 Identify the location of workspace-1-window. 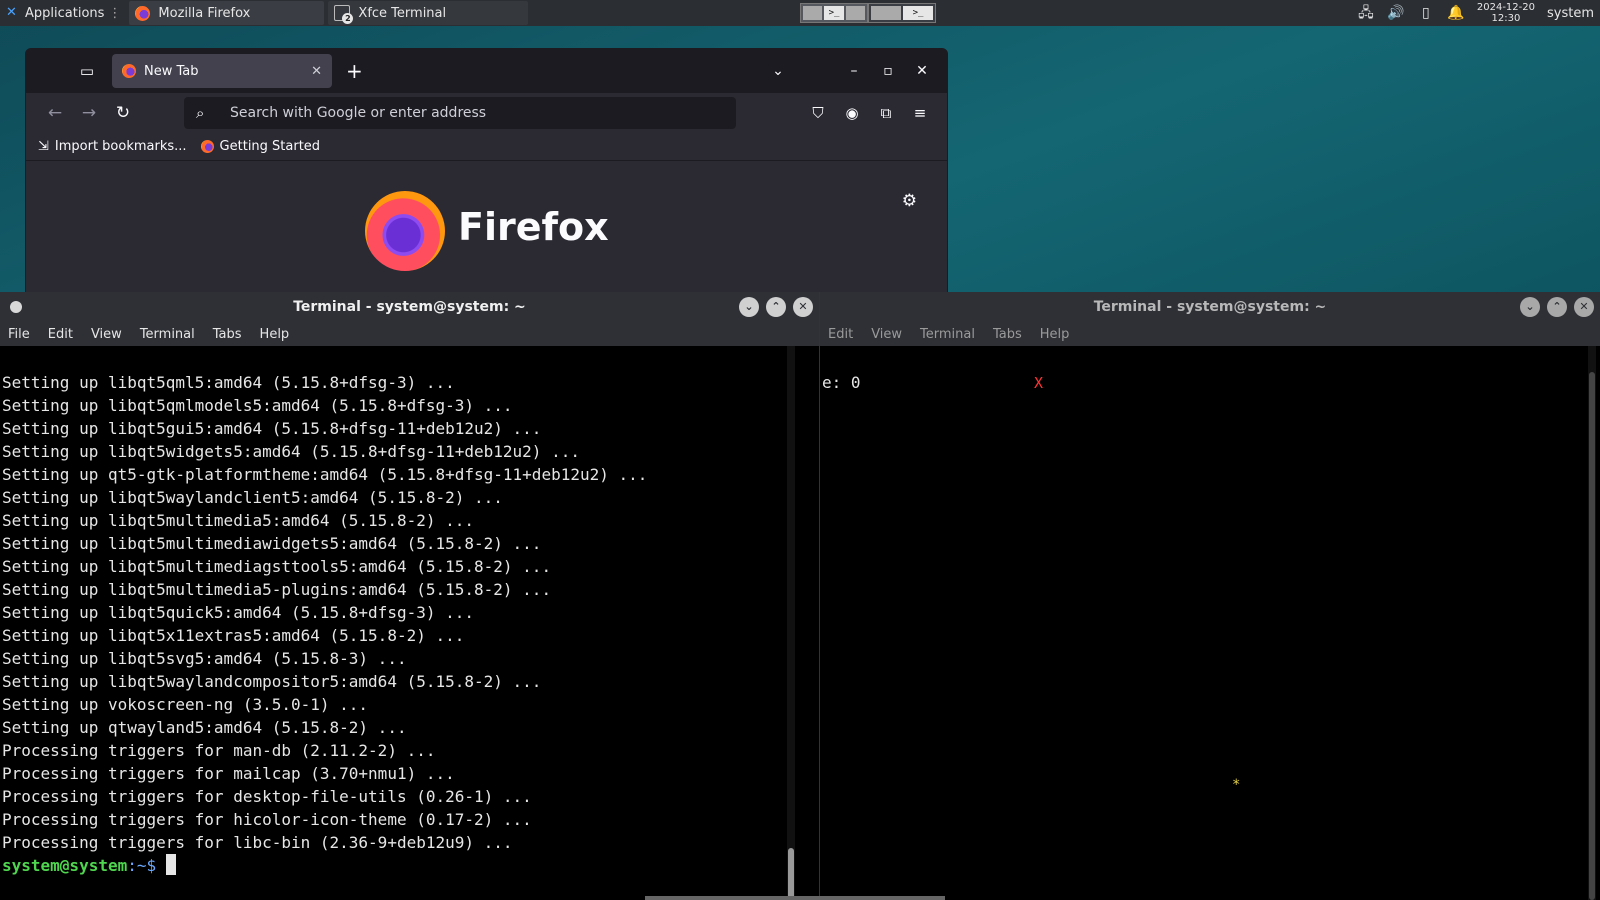
(813, 13).